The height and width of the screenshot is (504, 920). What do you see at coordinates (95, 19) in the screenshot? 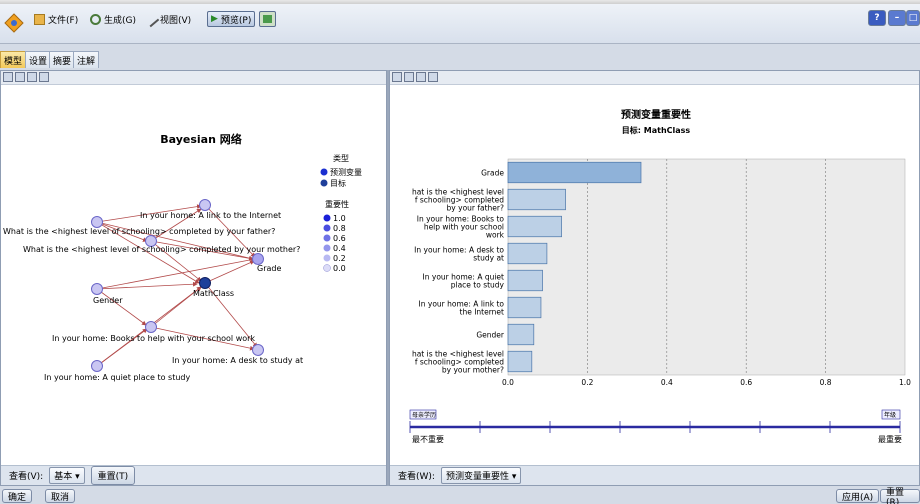
I see `generate-icon` at bounding box center [95, 19].